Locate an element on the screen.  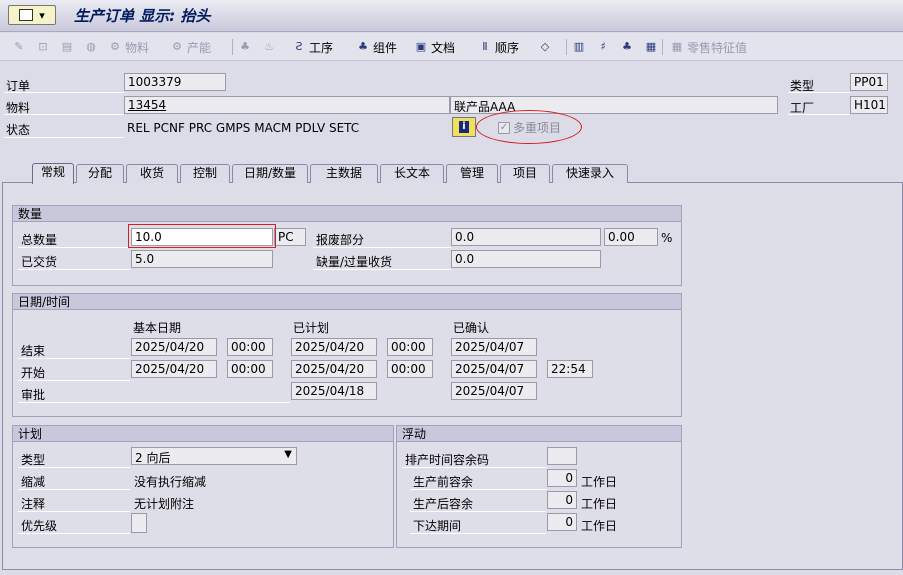
chevron-down-icon: ▾ is located at coordinates (42, 15).